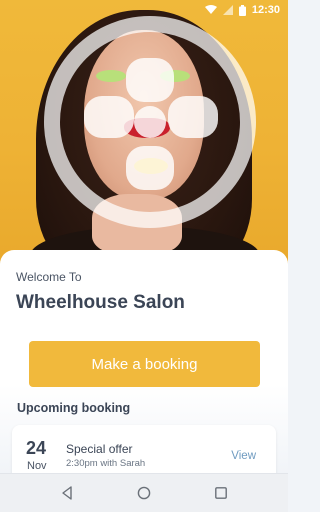  Describe the element at coordinates (144, 10) in the screenshot. I see `status-bar: 12:30` at that location.